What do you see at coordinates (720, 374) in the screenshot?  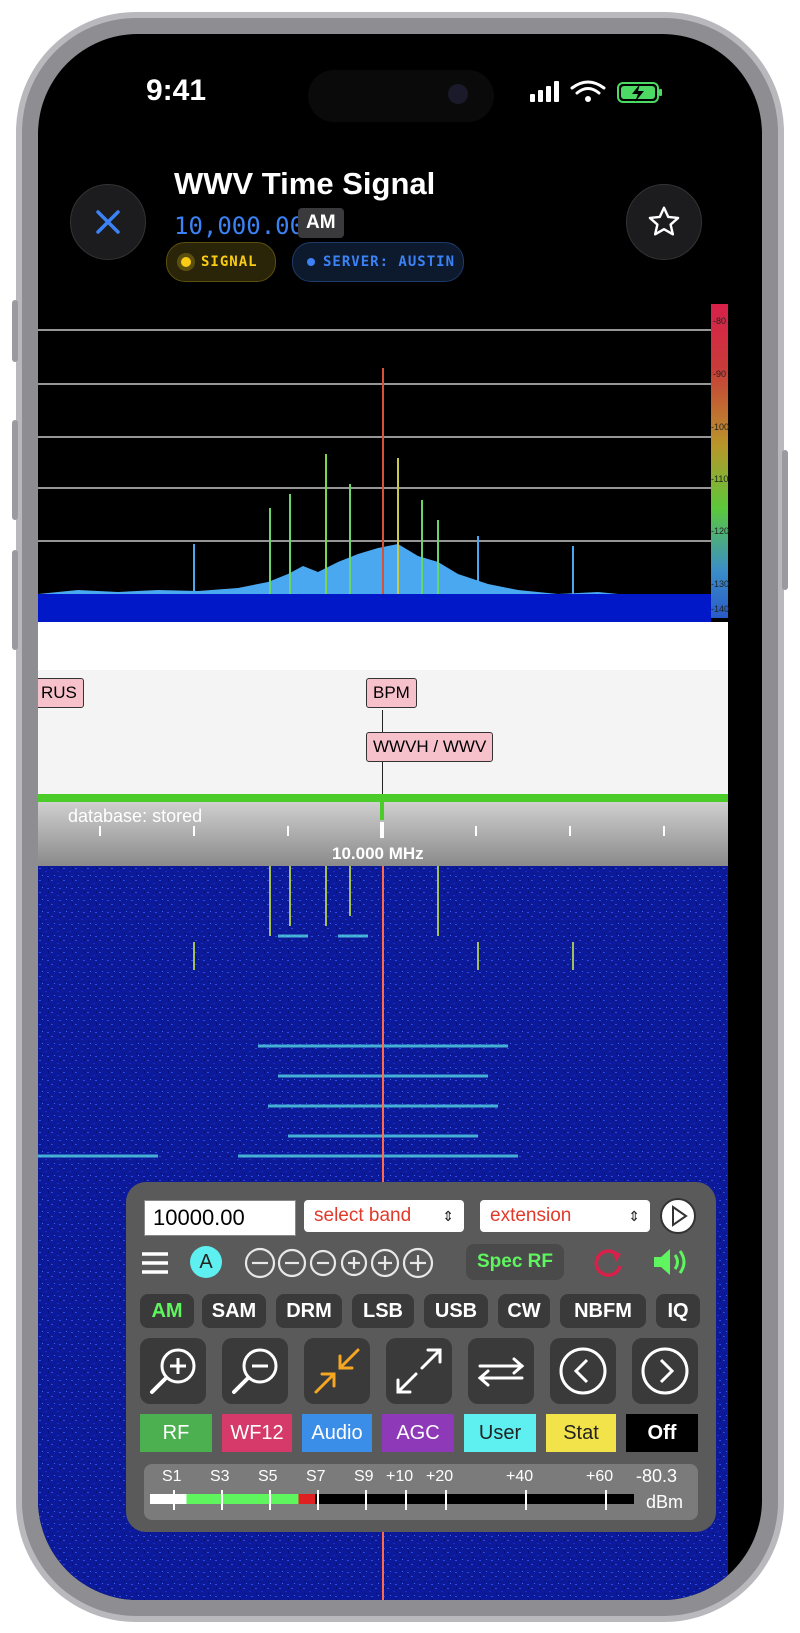 I see `db-label: -90` at bounding box center [720, 374].